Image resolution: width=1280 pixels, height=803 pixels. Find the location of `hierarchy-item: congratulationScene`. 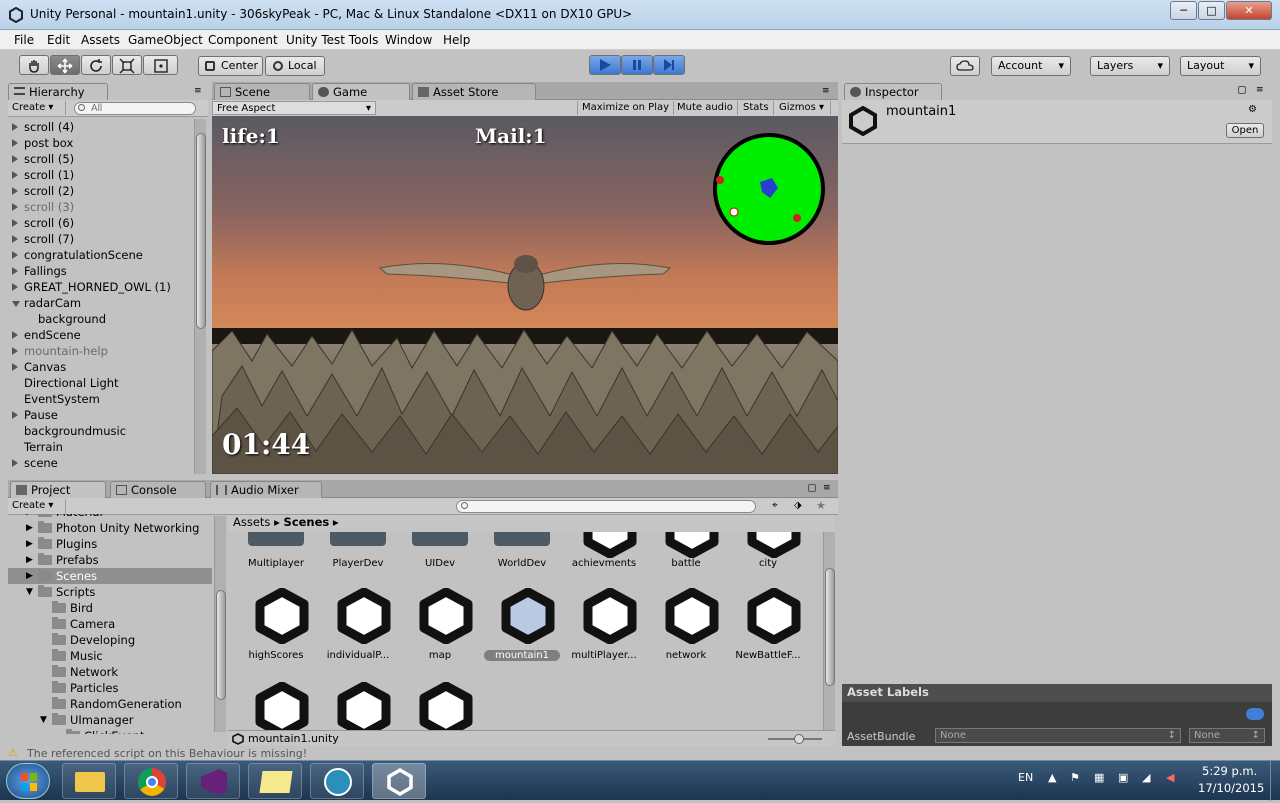

hierarchy-item: congratulationScene is located at coordinates (101, 255).